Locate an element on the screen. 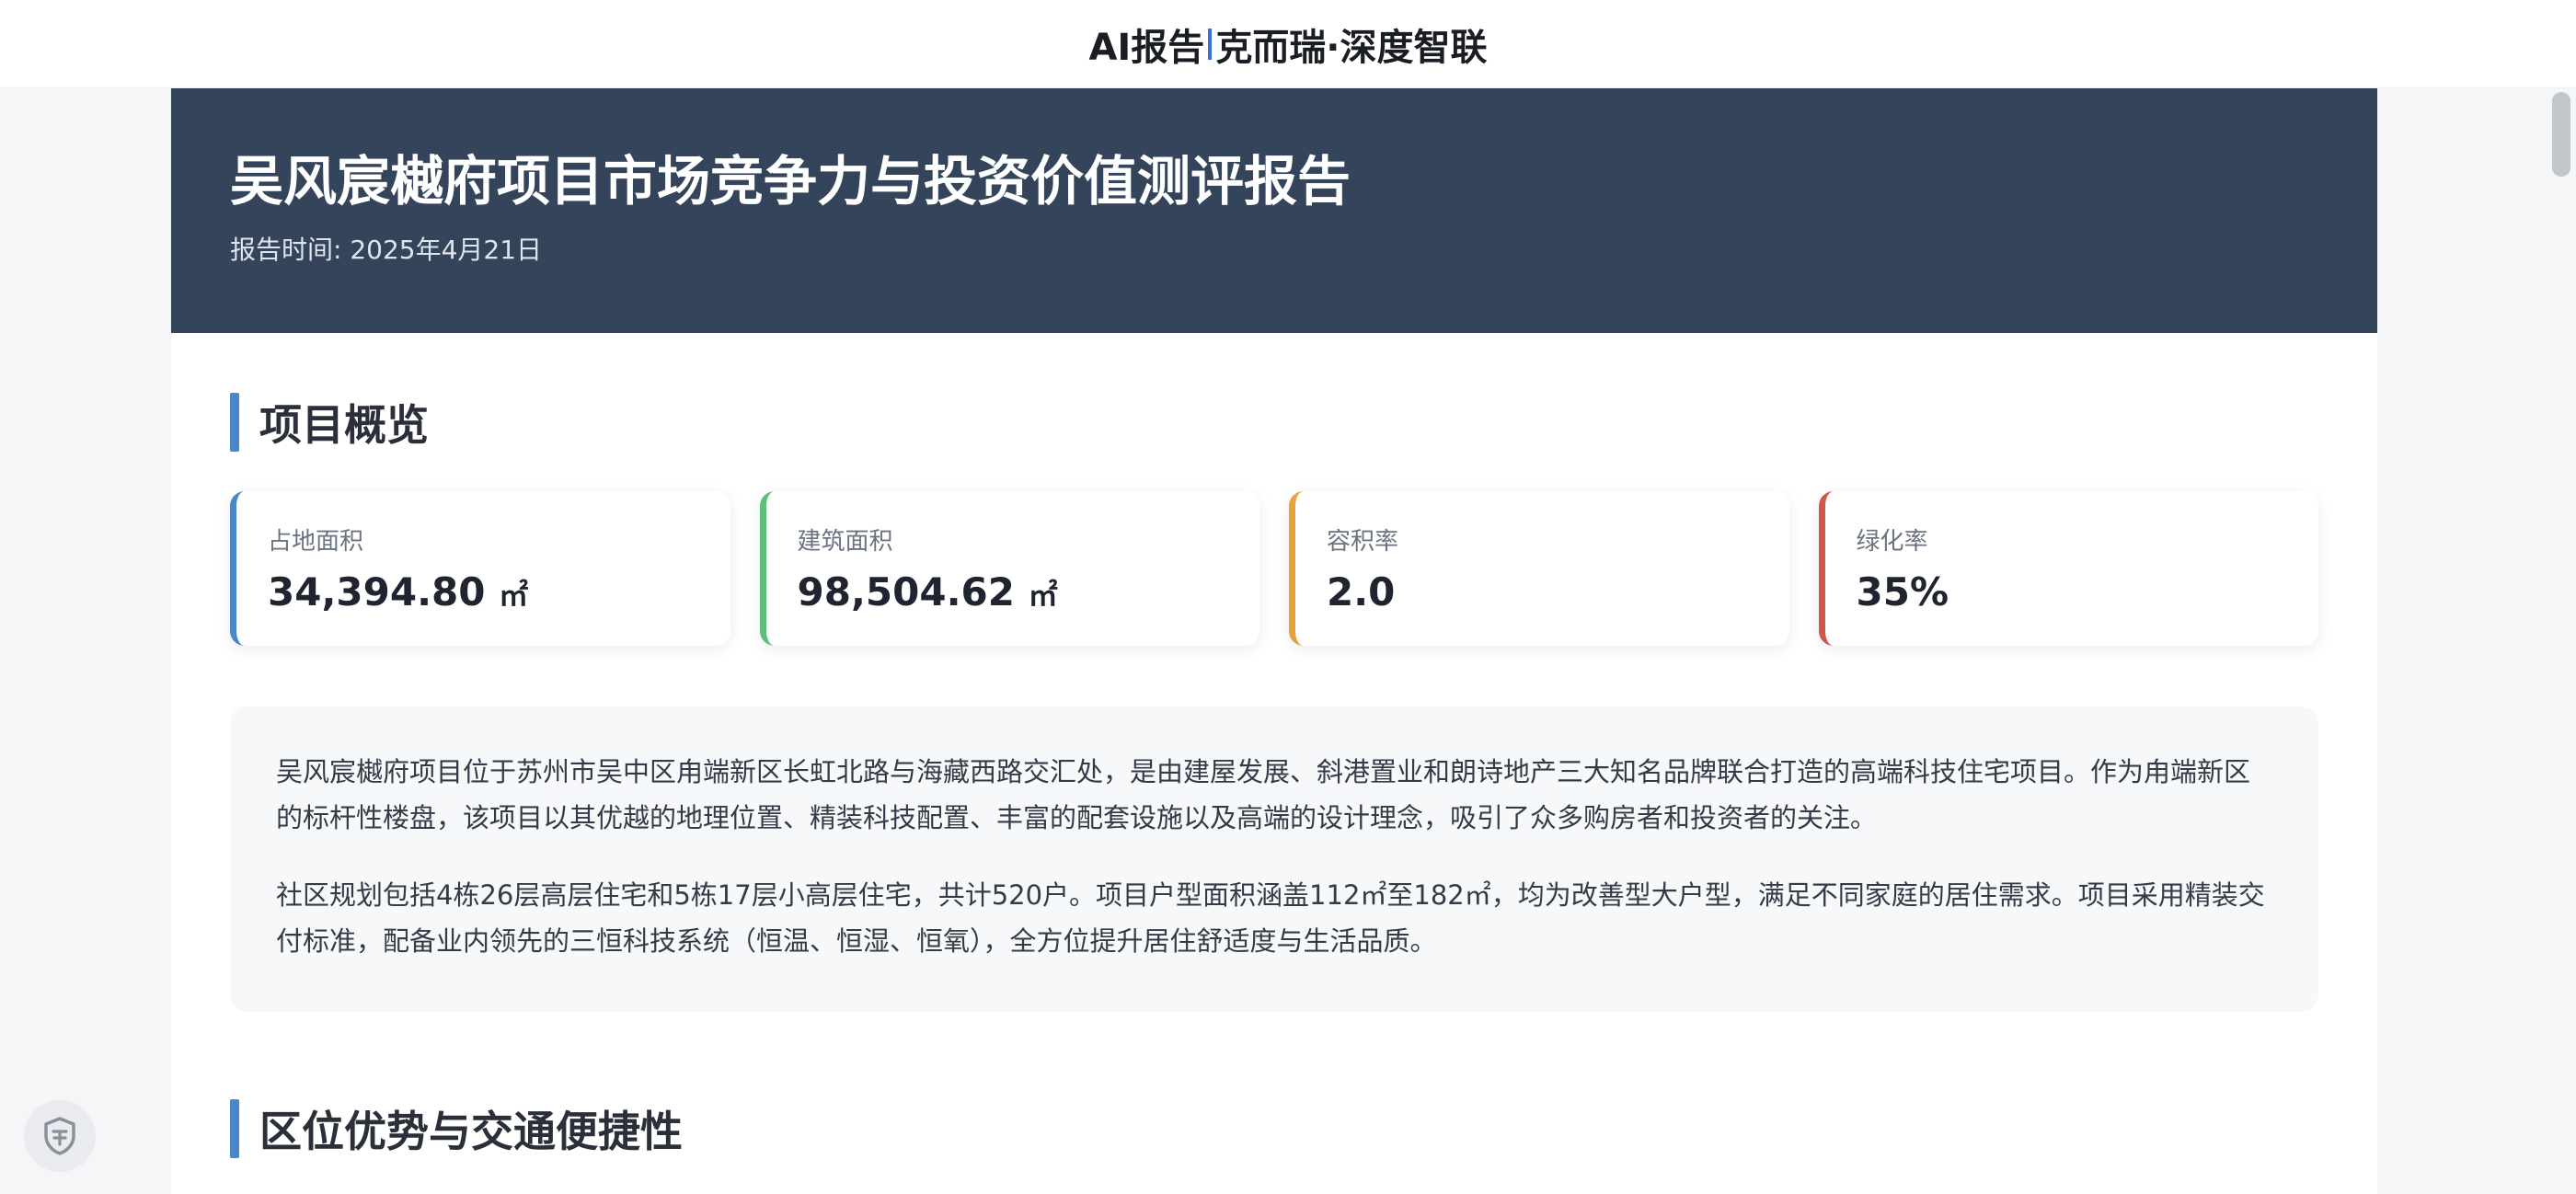  section-heading: 项目概览 is located at coordinates (1274, 423).